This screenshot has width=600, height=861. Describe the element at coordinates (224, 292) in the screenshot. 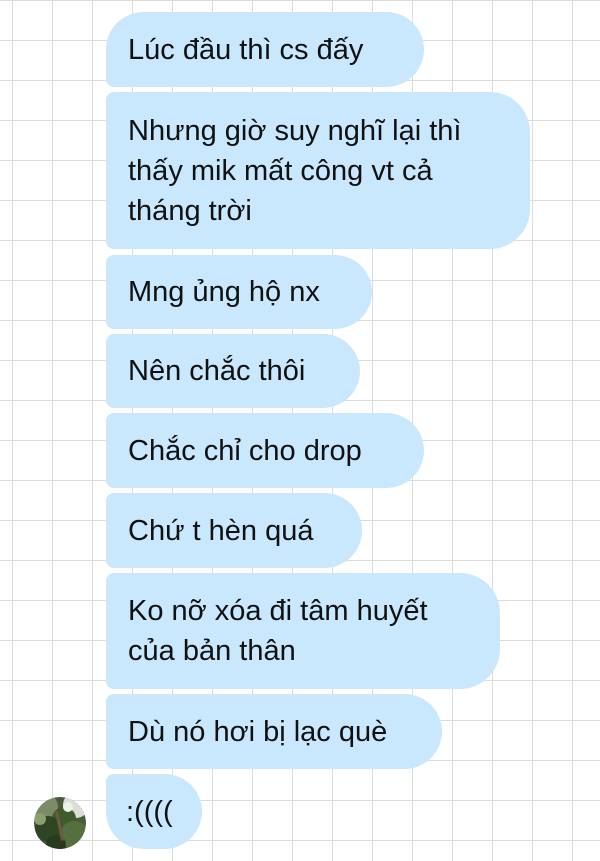

I see `message-text: Mng ủng hộ nx` at that location.